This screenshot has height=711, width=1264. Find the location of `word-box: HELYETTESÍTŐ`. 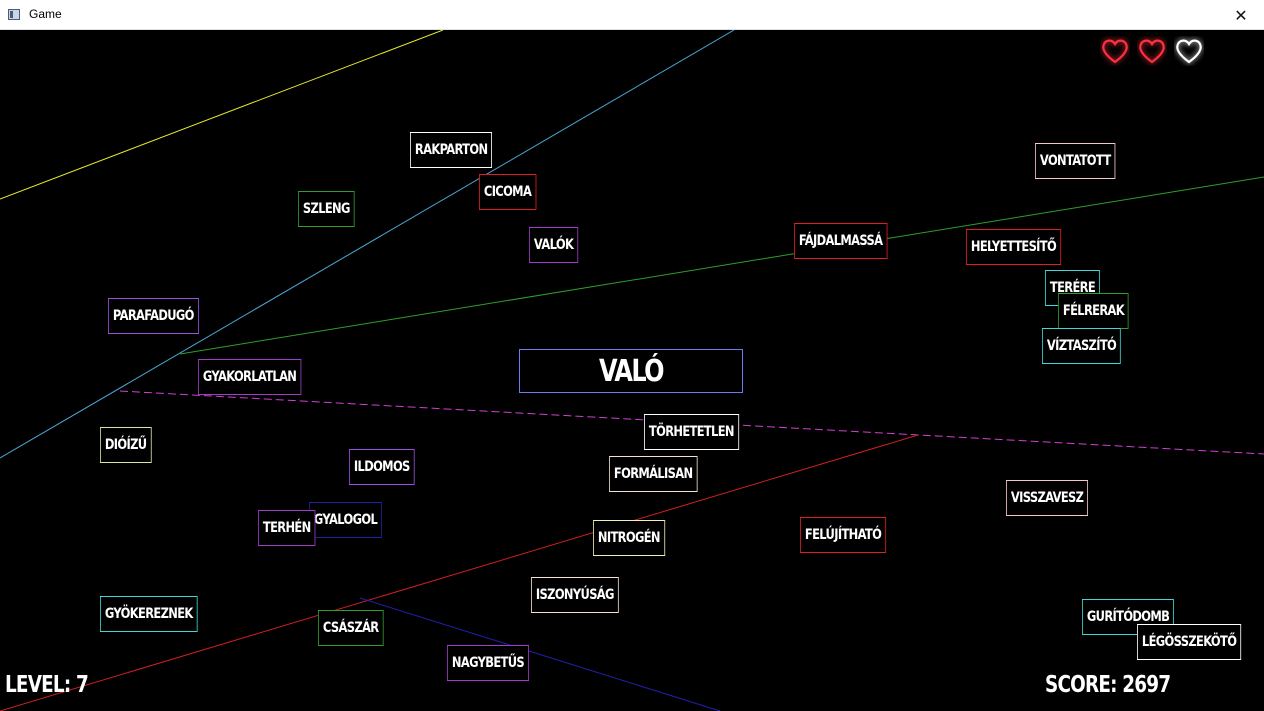

word-box: HELYETTESÍTŐ is located at coordinates (1014, 247).